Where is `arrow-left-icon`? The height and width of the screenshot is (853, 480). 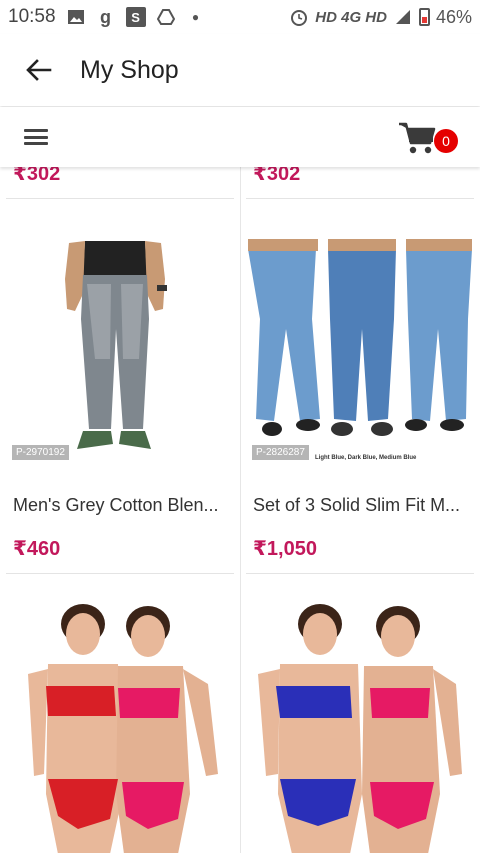 arrow-left-icon is located at coordinates (39, 70).